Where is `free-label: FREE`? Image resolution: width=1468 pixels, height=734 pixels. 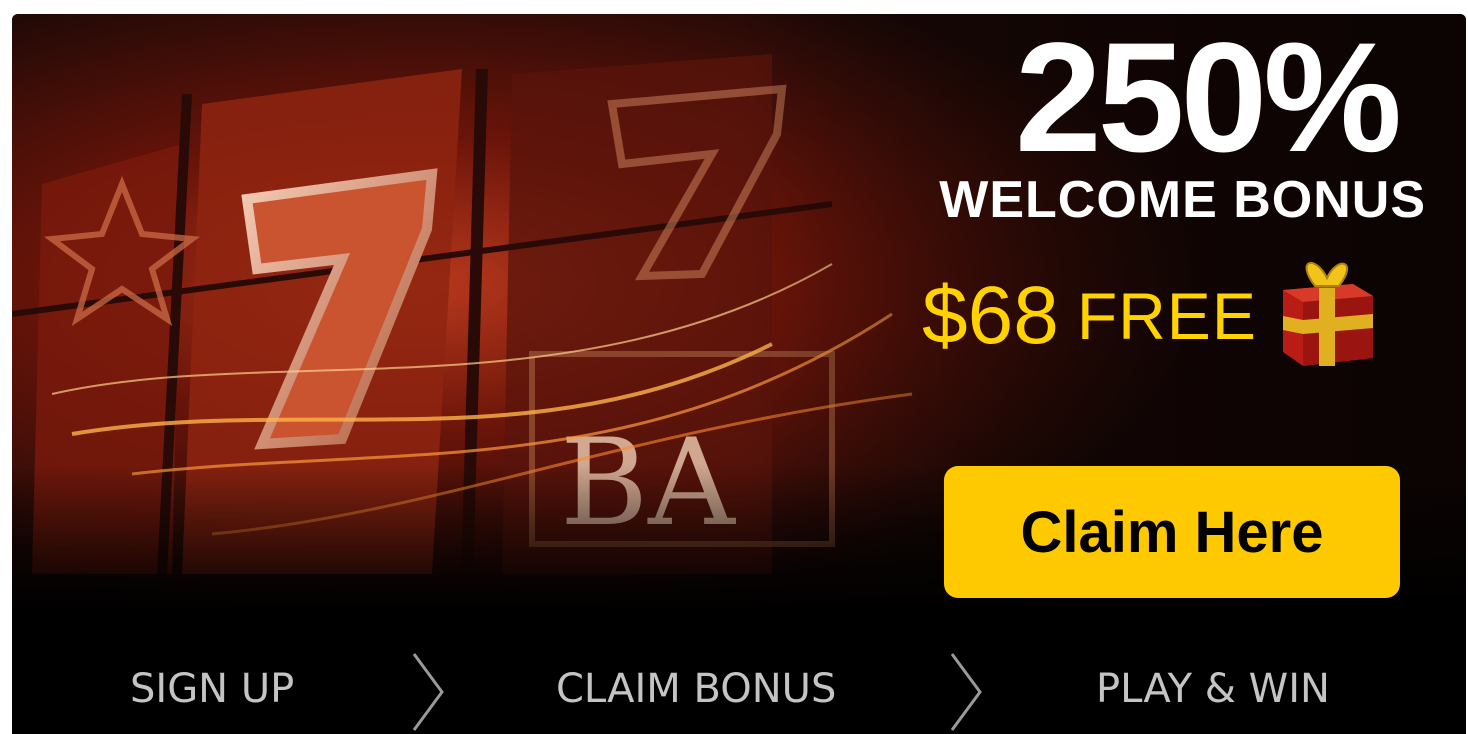 free-label: FREE is located at coordinates (1166, 316).